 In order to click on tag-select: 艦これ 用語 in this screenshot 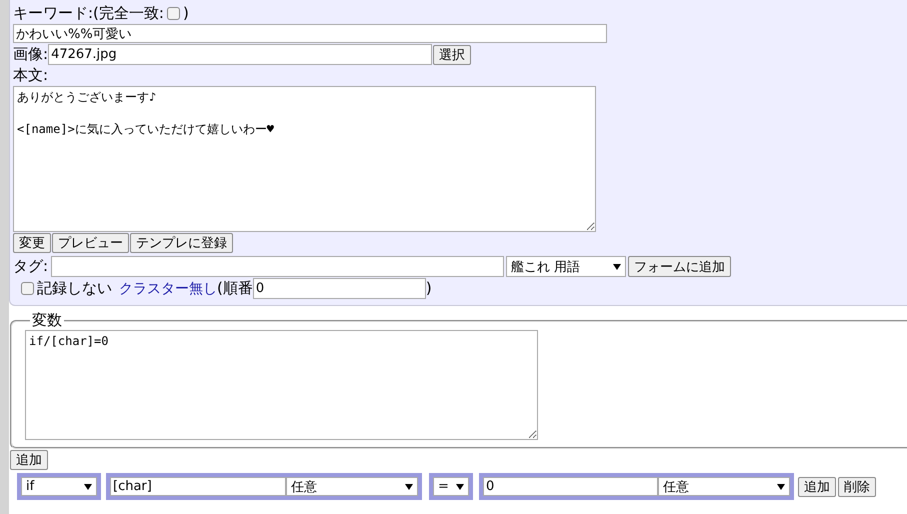, I will do `click(566, 266)`.